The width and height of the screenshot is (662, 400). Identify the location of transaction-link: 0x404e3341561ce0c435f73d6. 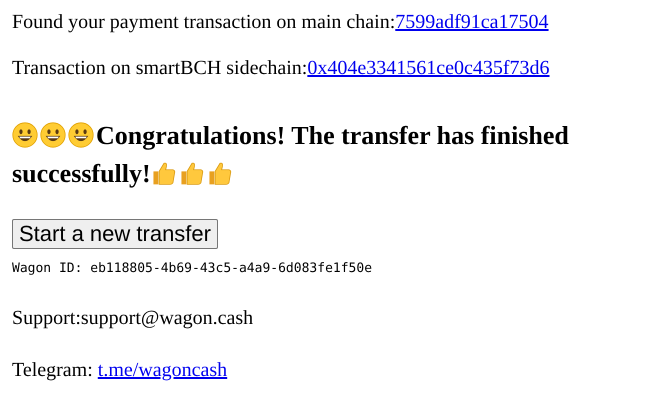
(428, 68).